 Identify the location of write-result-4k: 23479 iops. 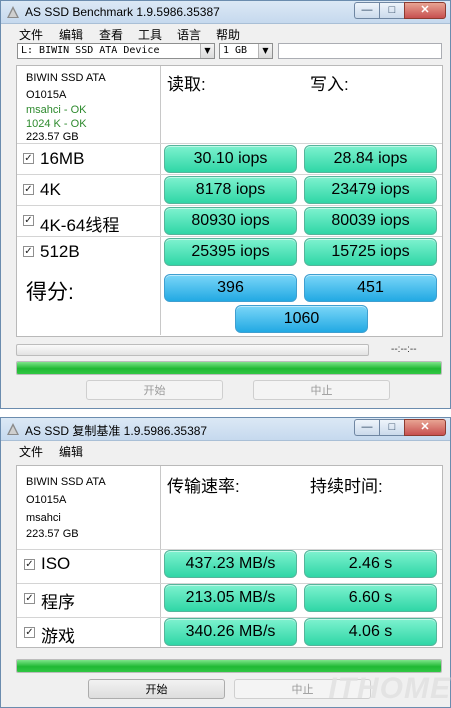
(370, 190).